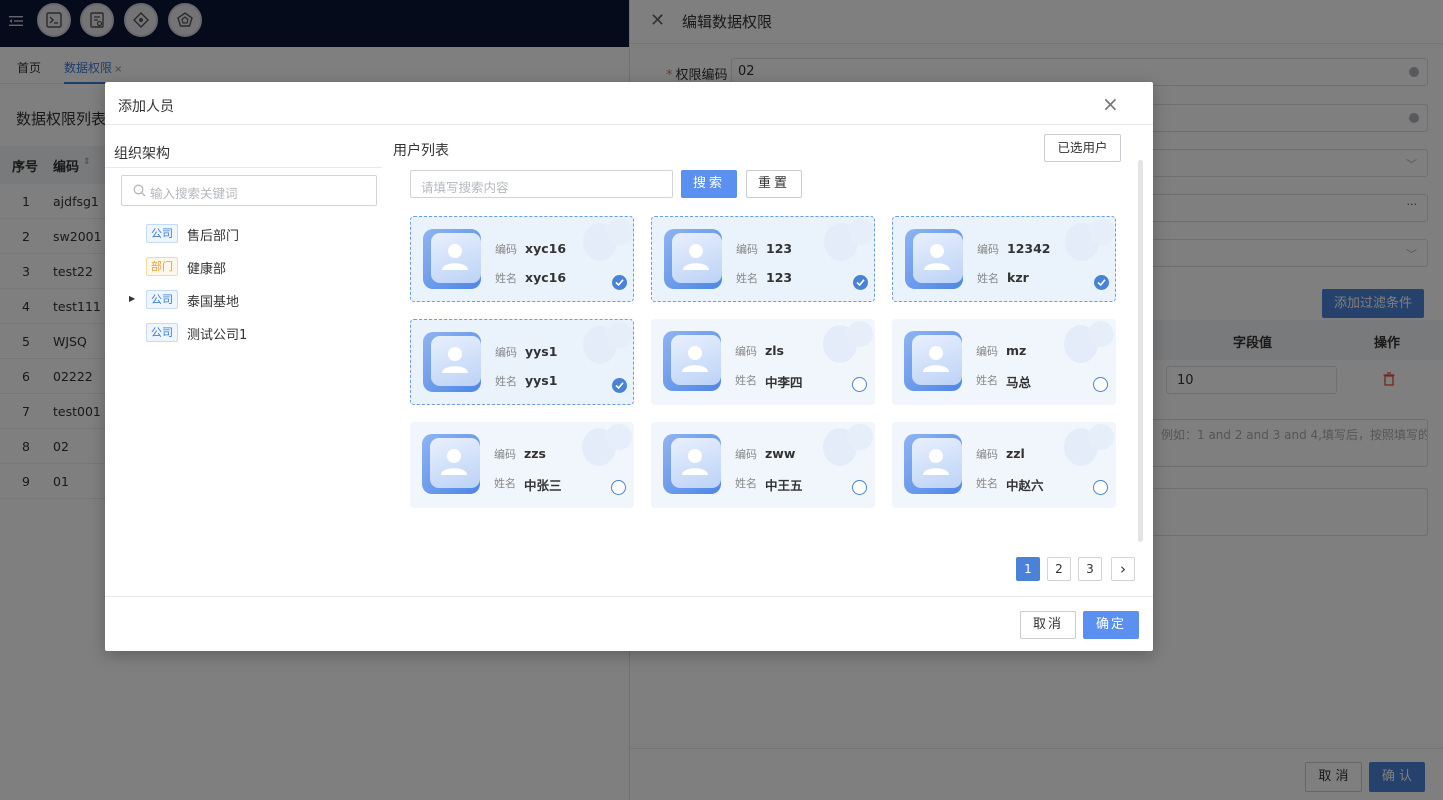  Describe the element at coordinates (763, 259) in the screenshot. I see `user-card: 编码 123 姓名 123` at that location.